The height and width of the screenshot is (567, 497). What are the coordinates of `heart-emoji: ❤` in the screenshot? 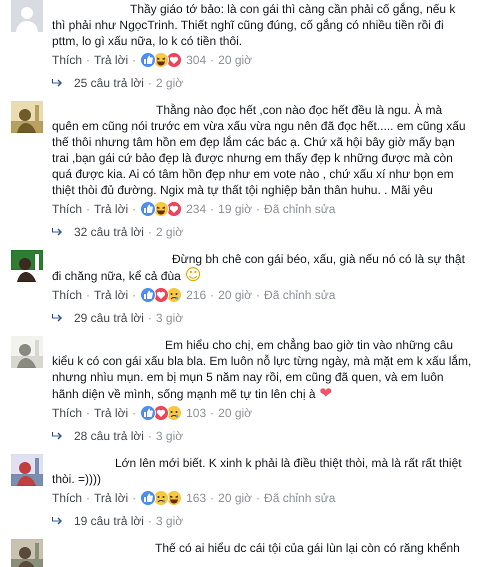 It's located at (326, 393).